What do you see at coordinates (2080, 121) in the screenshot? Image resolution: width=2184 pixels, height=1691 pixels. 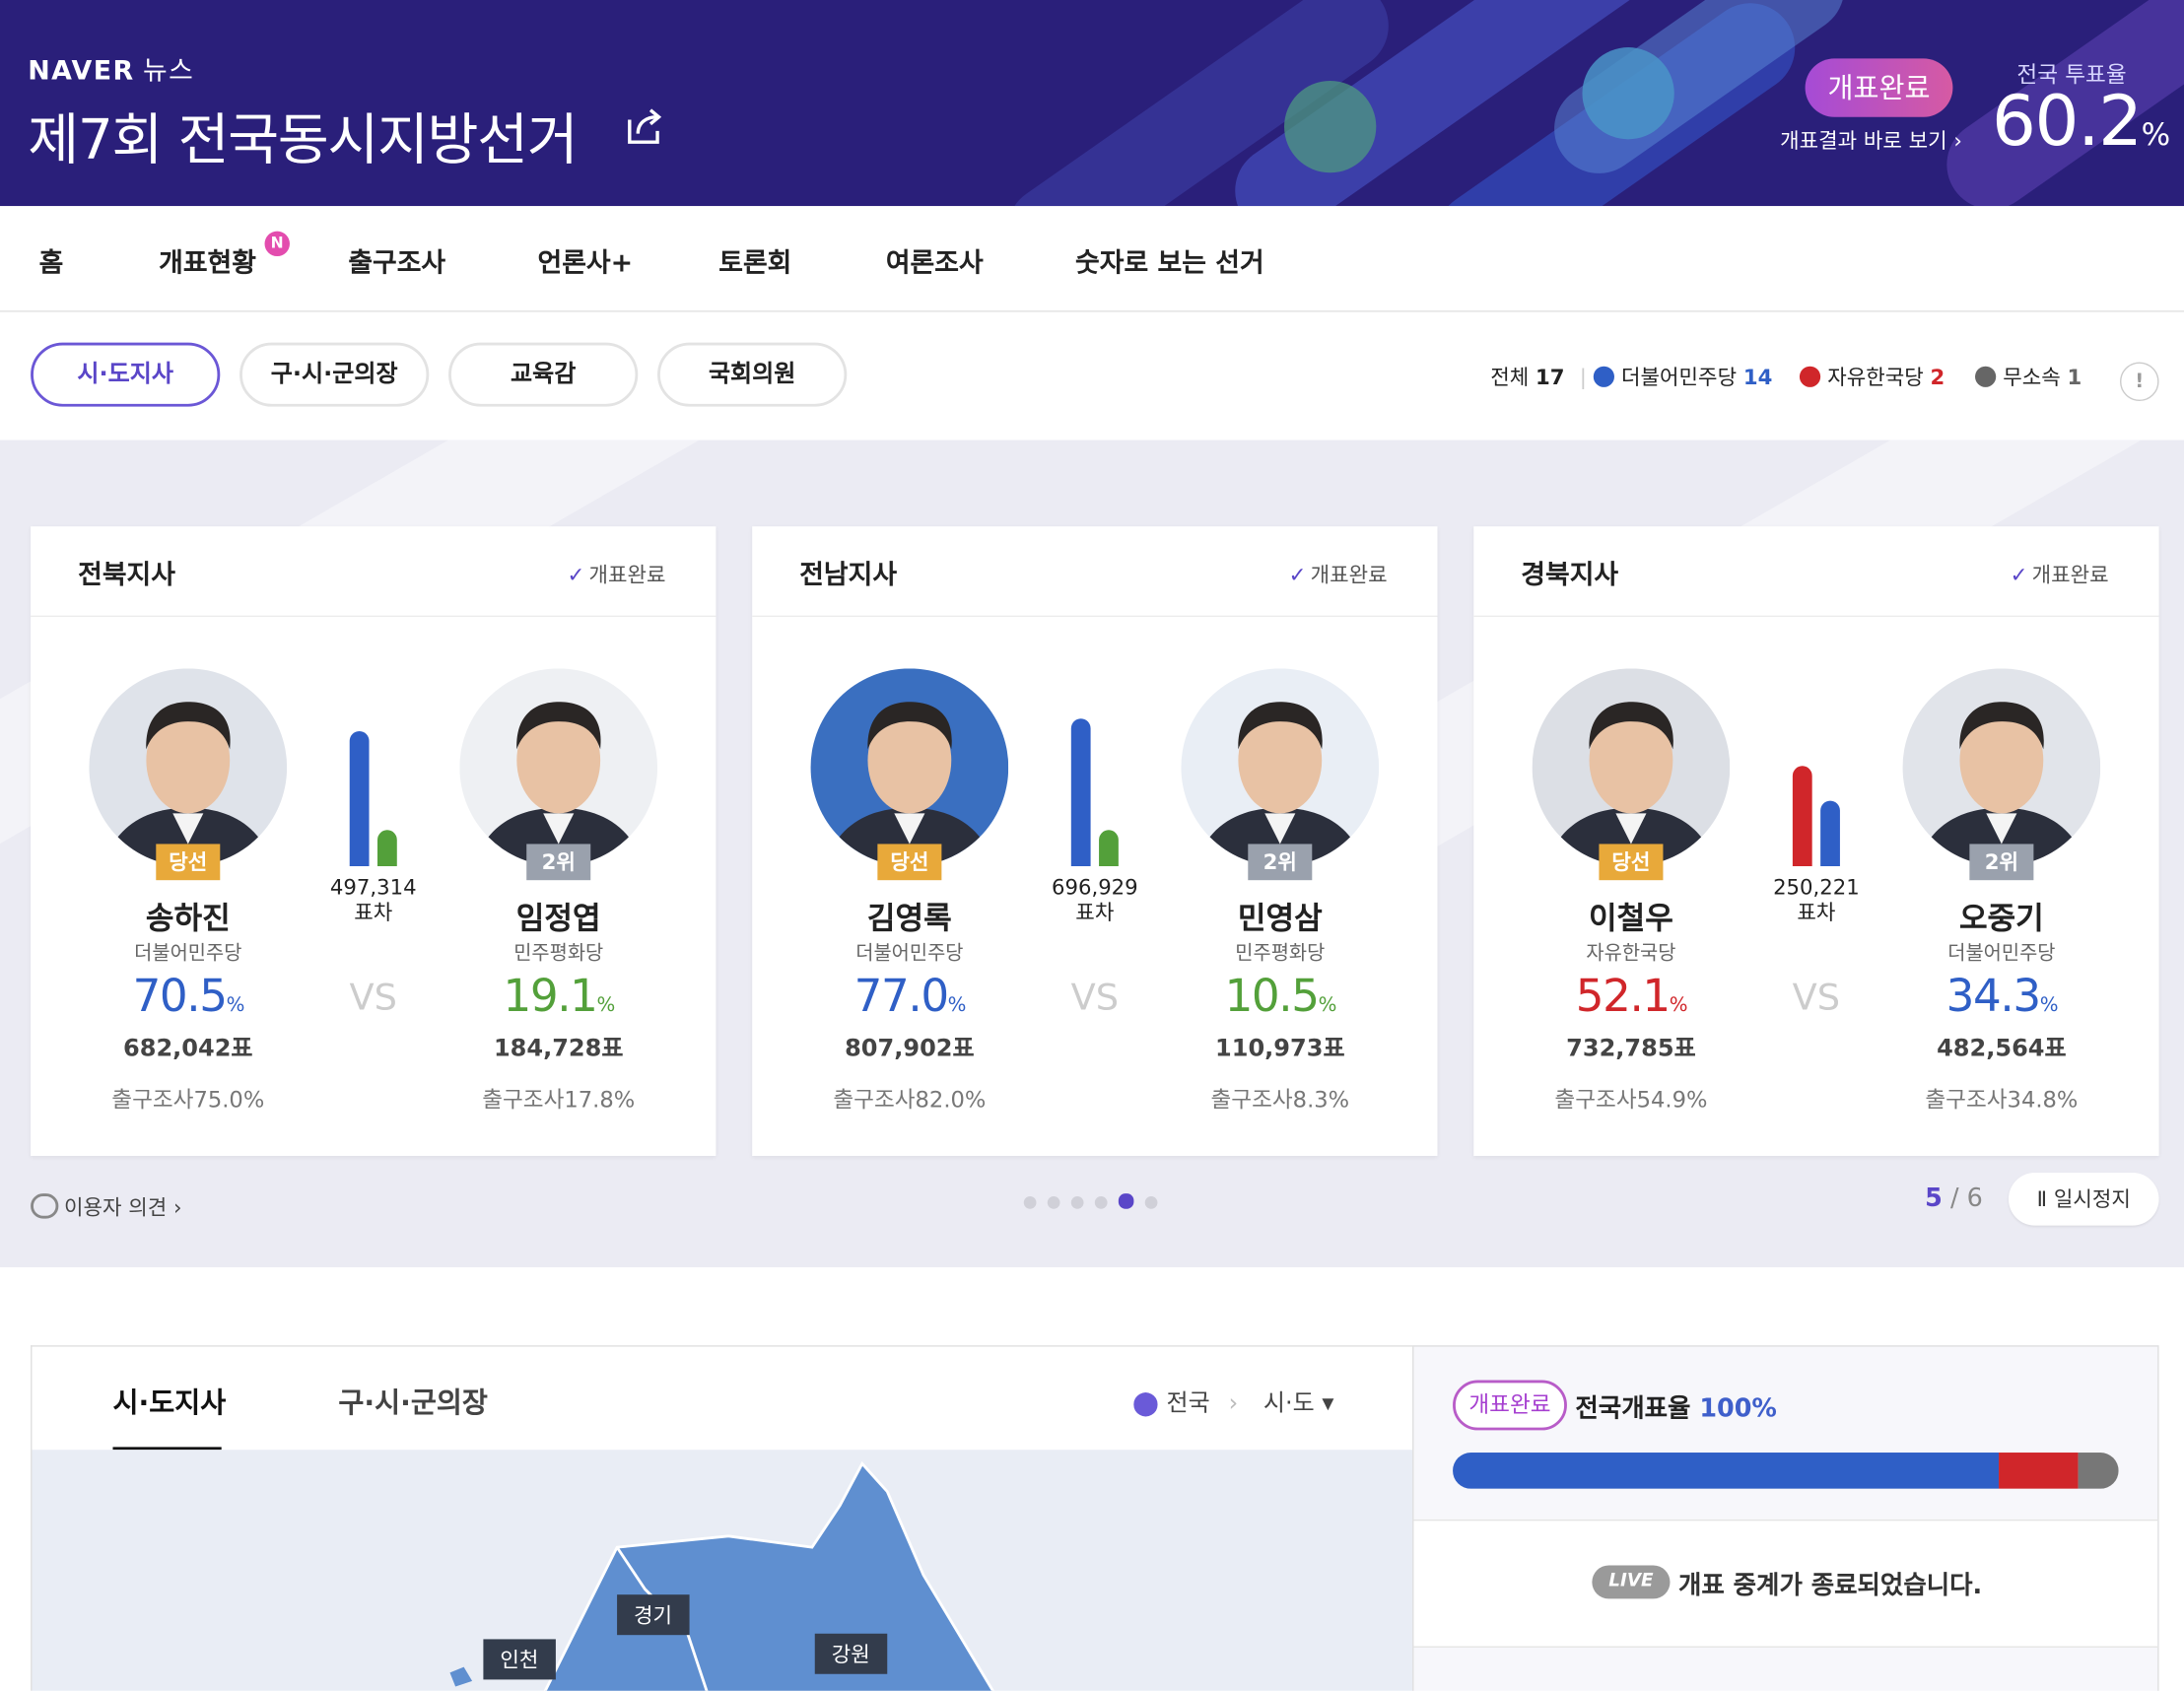 I see `turnout-value: 60.2%` at bounding box center [2080, 121].